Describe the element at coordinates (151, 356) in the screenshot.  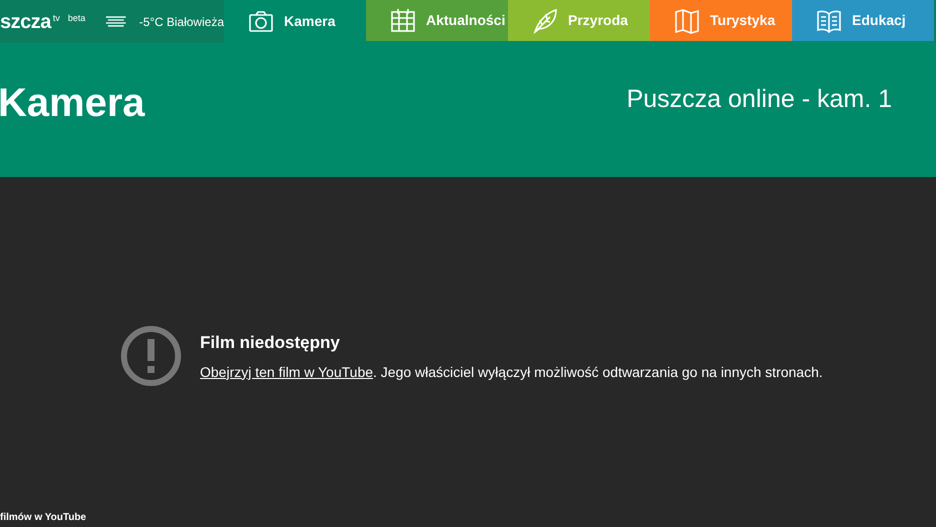
I see `warning-icon` at that location.